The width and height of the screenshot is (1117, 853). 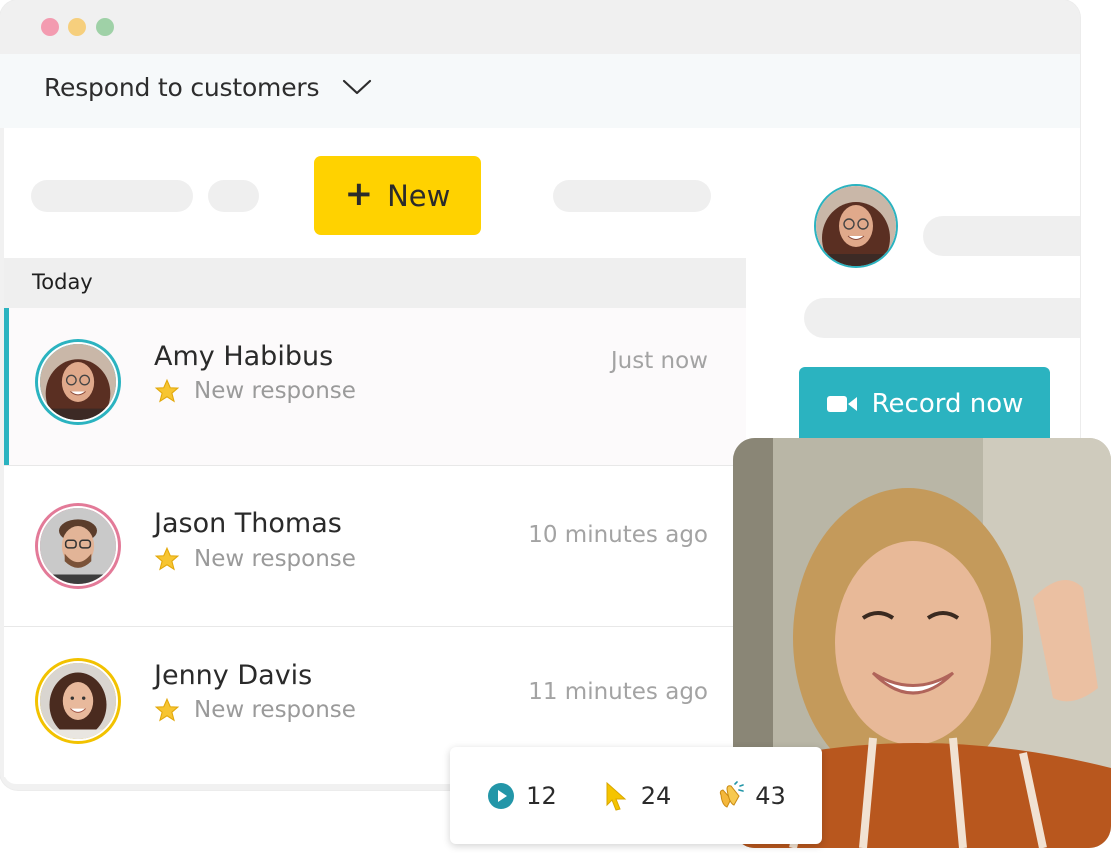 I want to click on clicks-stat: 24, so click(x=636, y=796).